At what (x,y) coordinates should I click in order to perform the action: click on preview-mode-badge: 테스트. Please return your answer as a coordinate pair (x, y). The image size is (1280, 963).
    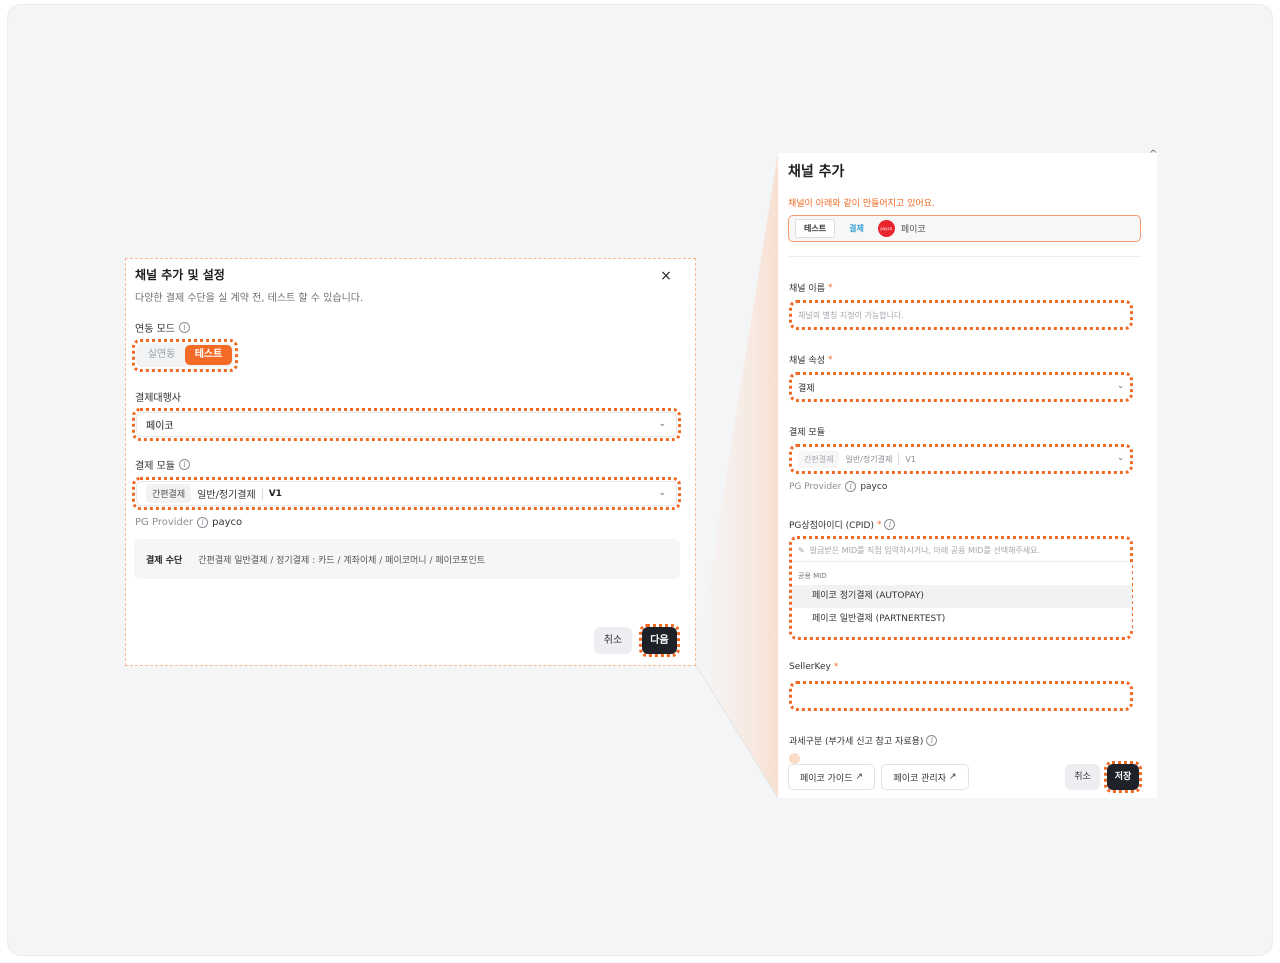
    Looking at the image, I should click on (815, 228).